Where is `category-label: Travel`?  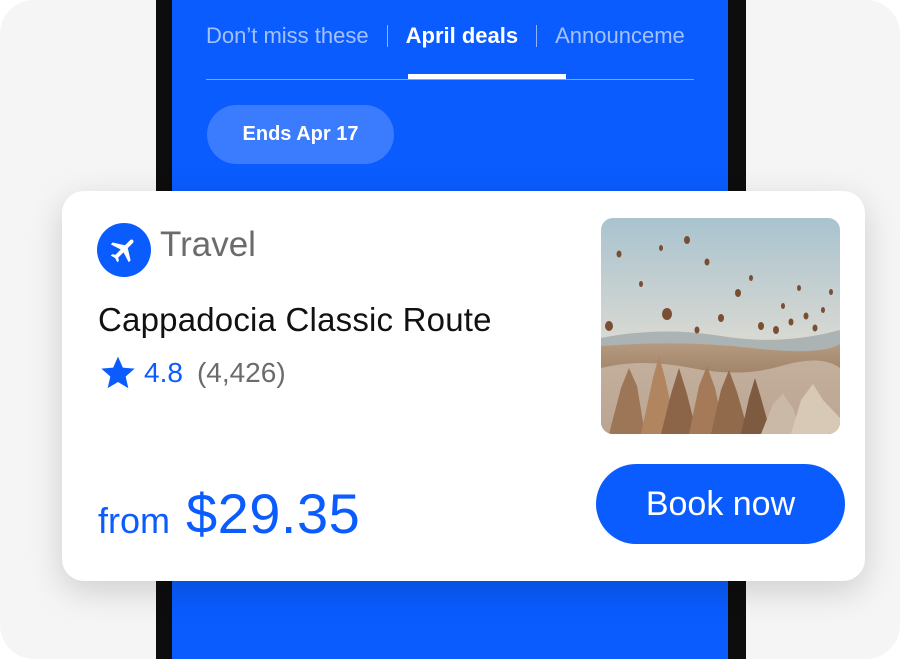
category-label: Travel is located at coordinates (208, 244).